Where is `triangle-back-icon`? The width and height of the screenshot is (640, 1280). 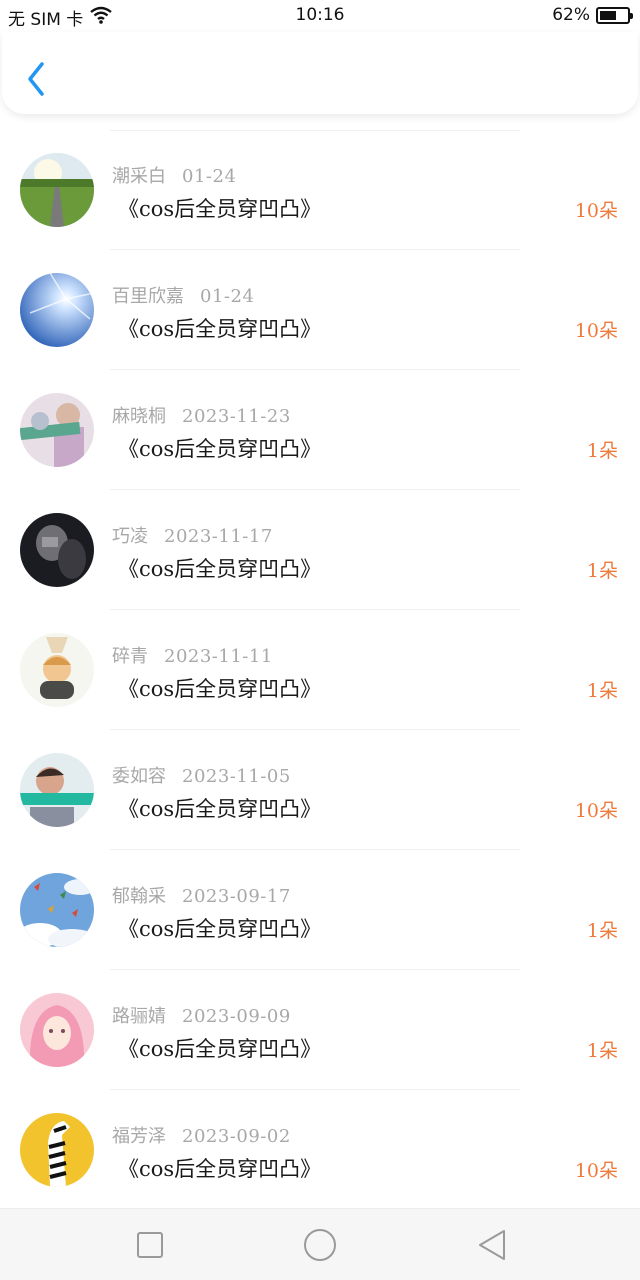 triangle-back-icon is located at coordinates (492, 1245).